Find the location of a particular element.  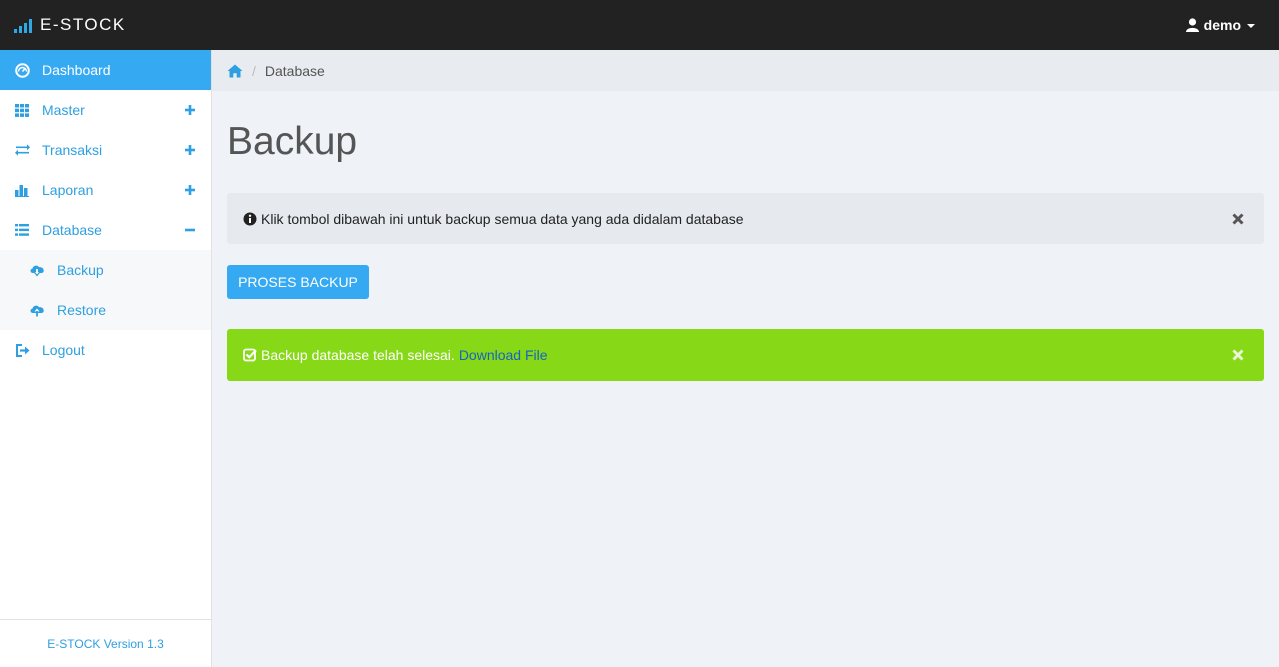

bar-chart-icon is located at coordinates (22, 190).